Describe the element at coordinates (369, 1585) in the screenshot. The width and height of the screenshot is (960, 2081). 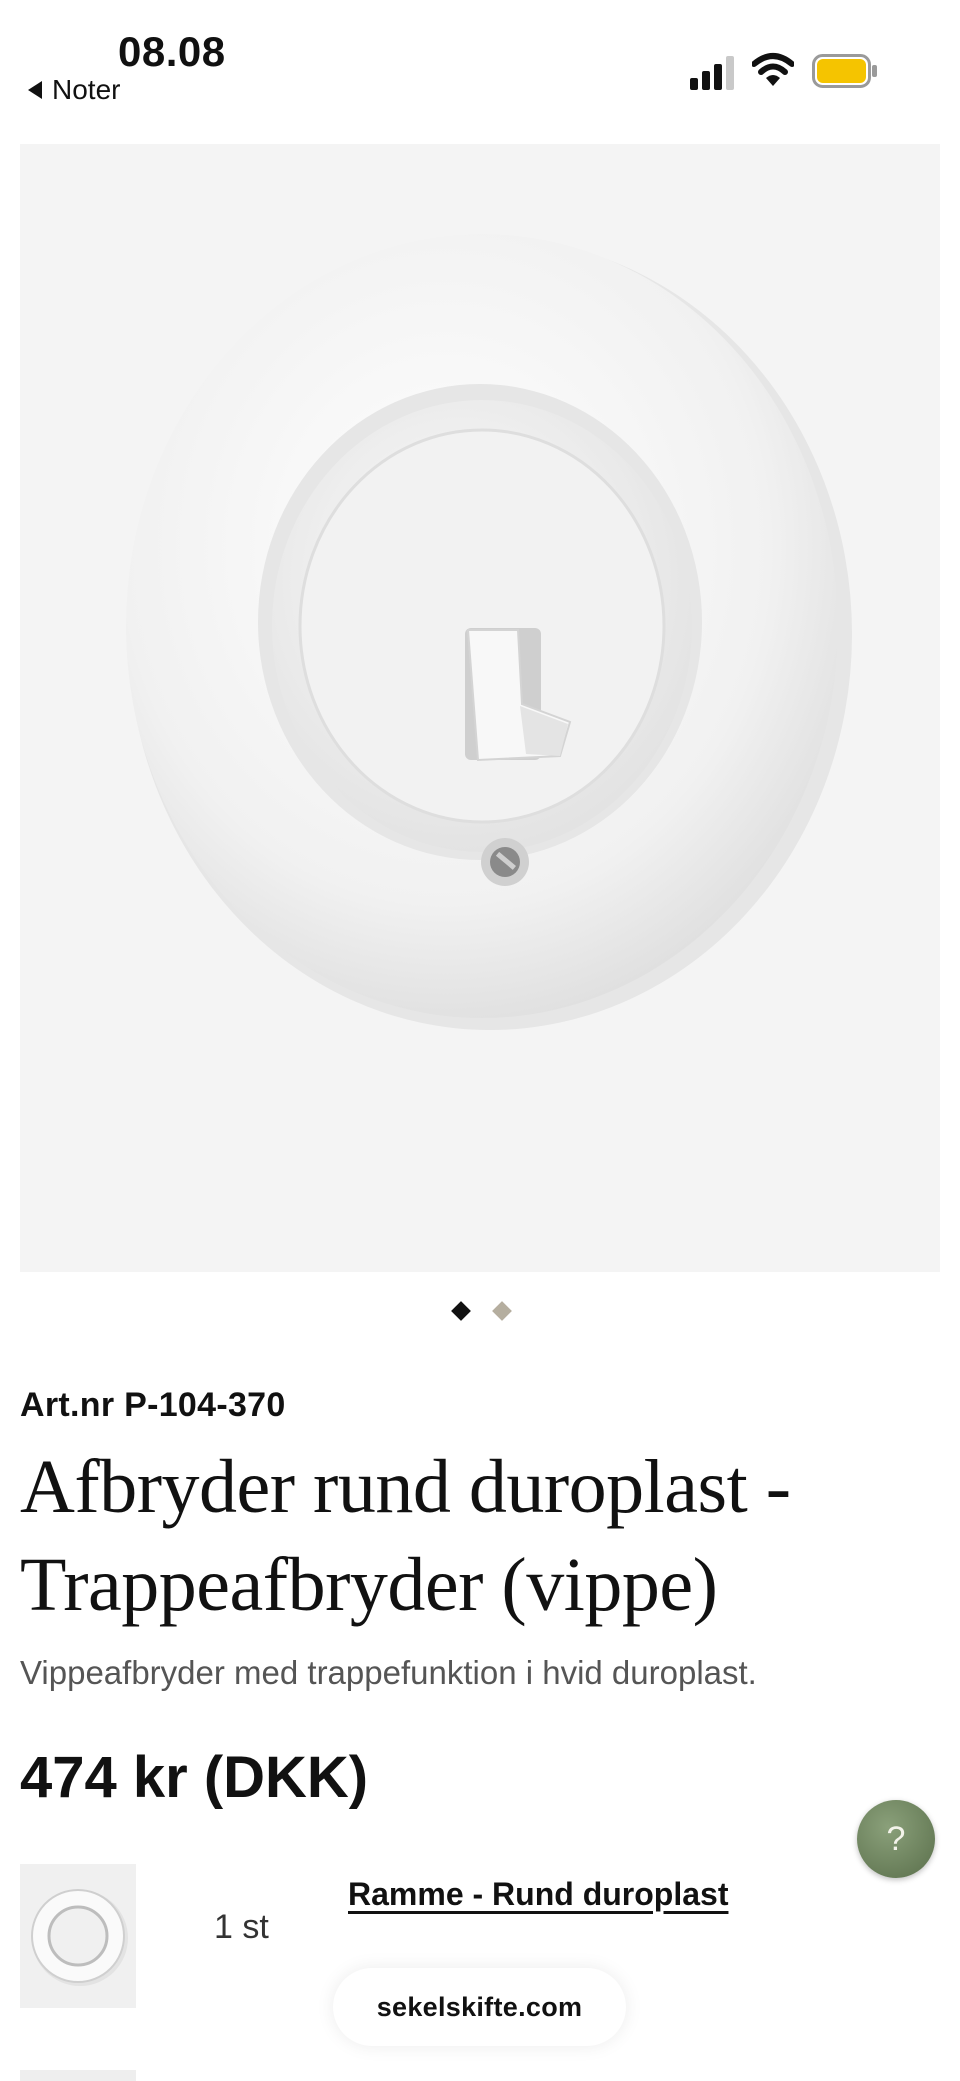
I see `product-title-line-2: Trappeafbryder (vippe)` at that location.